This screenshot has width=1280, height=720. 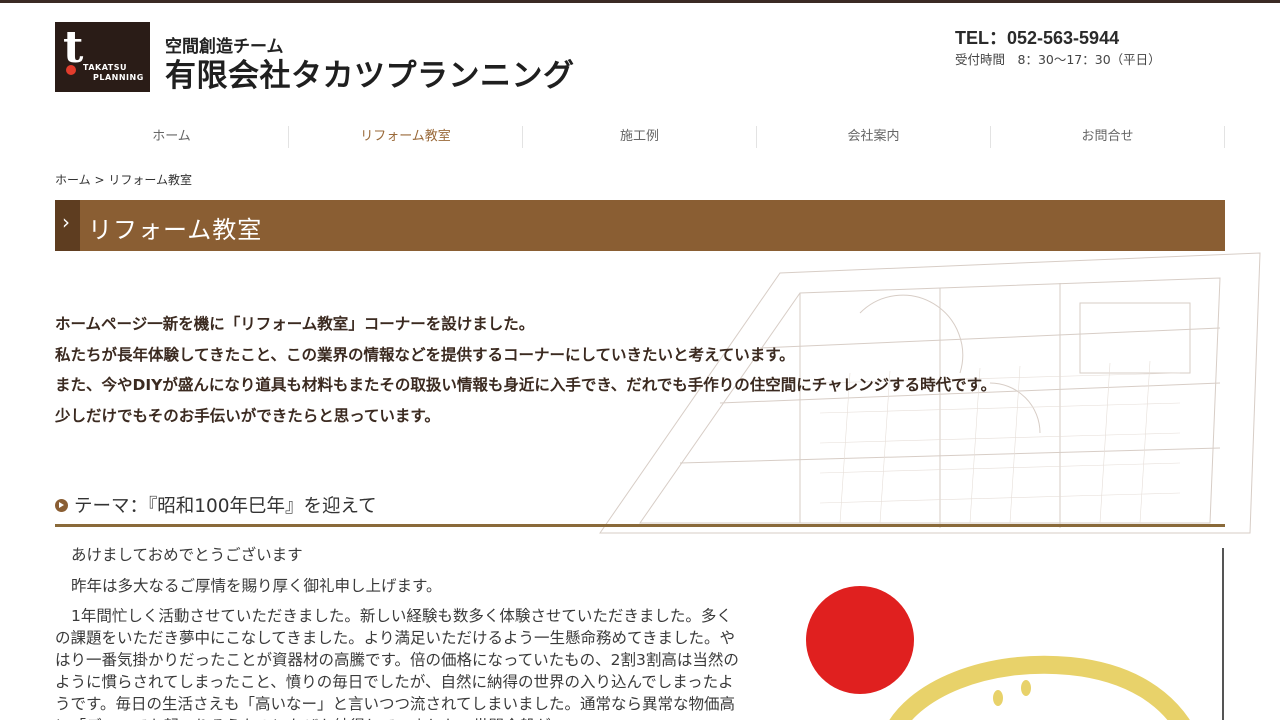 What do you see at coordinates (998, 653) in the screenshot?
I see `new-year-illustration` at bounding box center [998, 653].